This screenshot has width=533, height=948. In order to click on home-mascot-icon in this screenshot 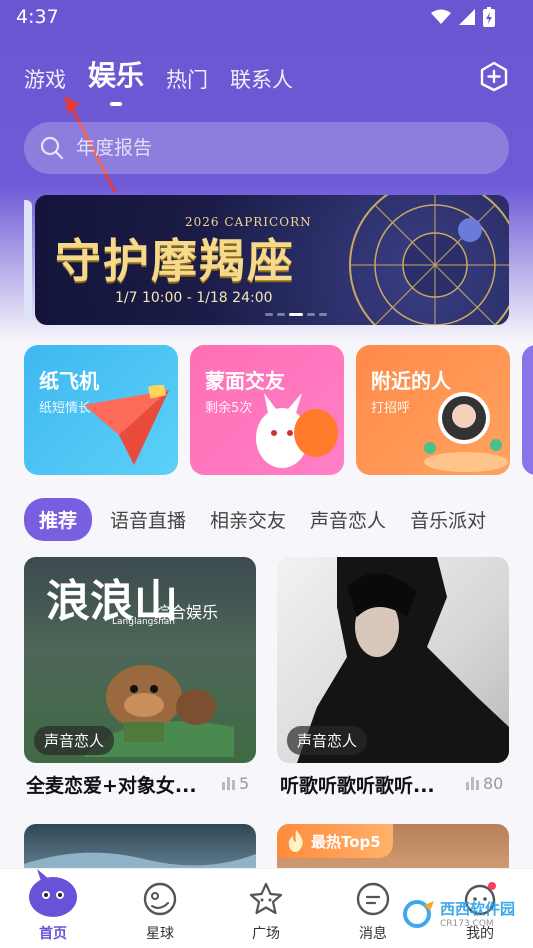, I will do `click(53, 893)`.